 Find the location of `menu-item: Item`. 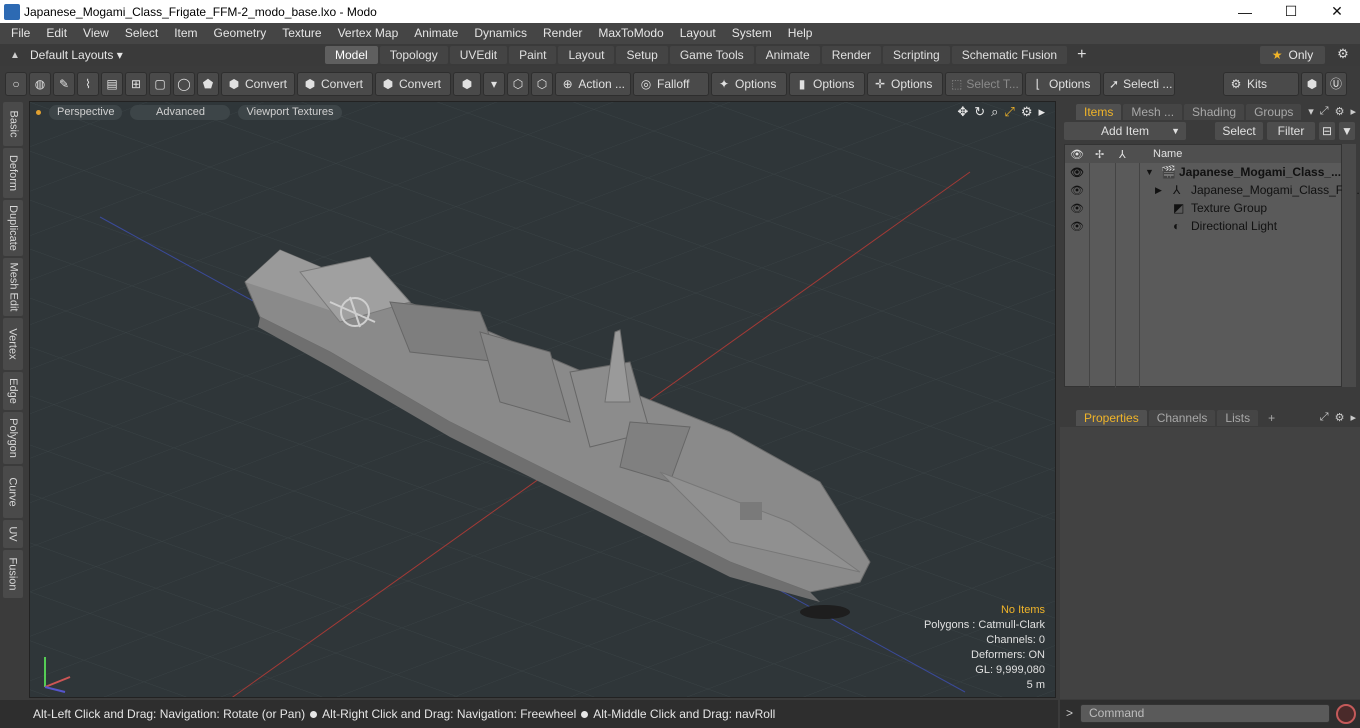

menu-item: Item is located at coordinates (185, 33).